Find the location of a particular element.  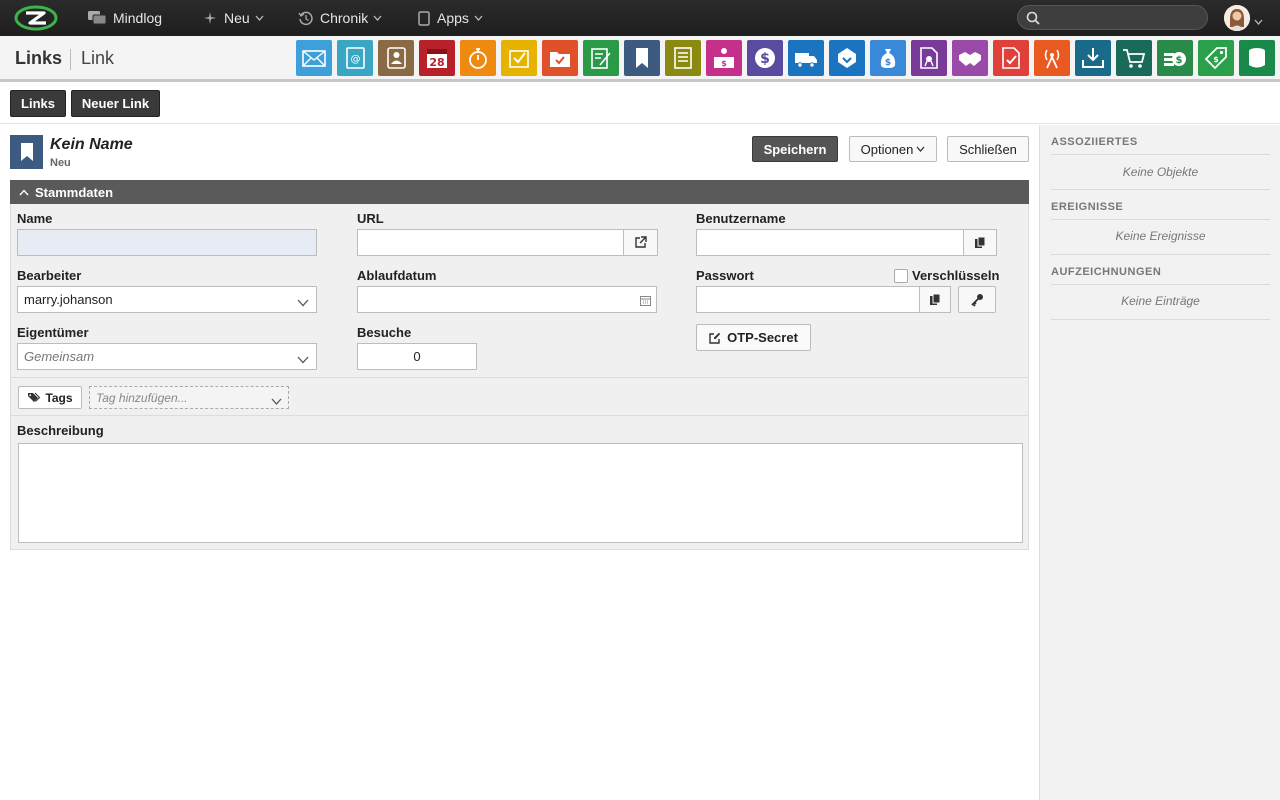

expiry-date-input is located at coordinates (507, 299).